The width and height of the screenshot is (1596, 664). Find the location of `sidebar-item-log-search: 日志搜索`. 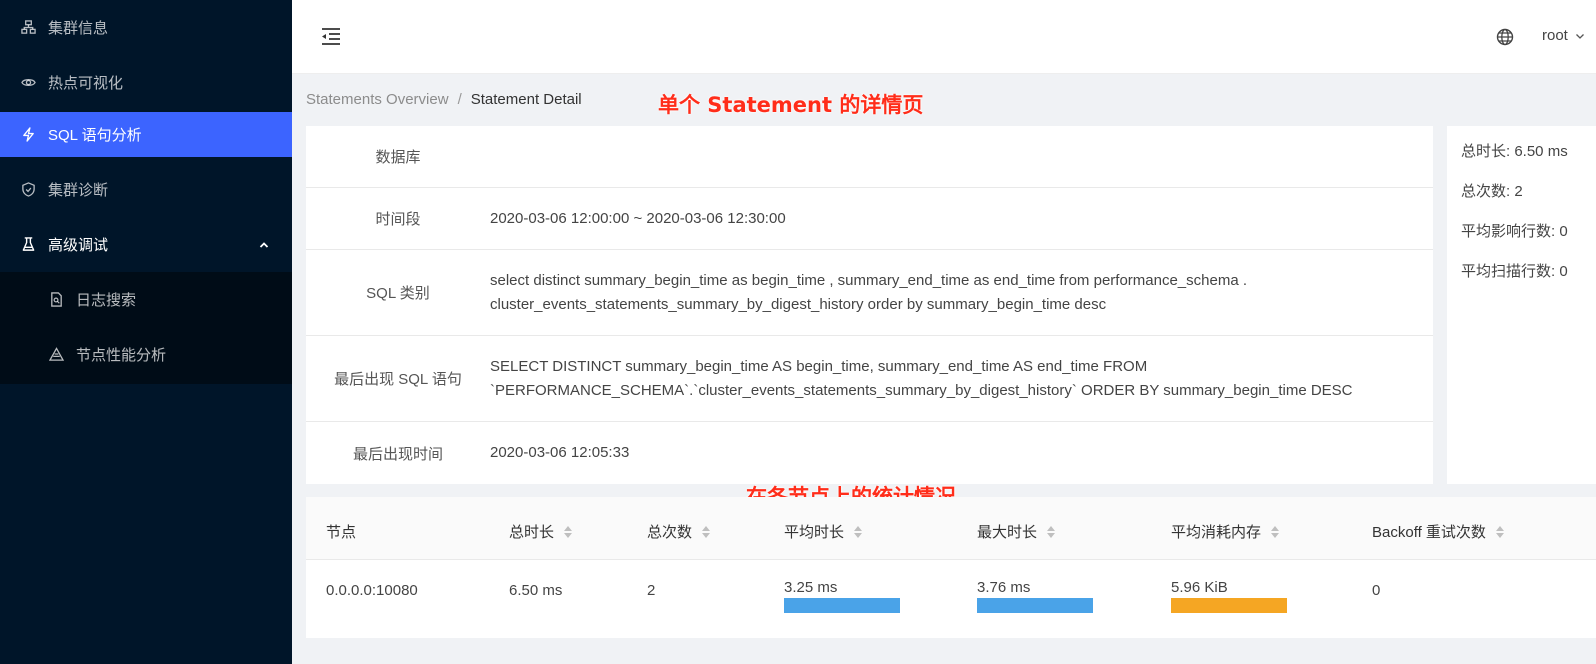

sidebar-item-log-search: 日志搜索 is located at coordinates (146, 299).